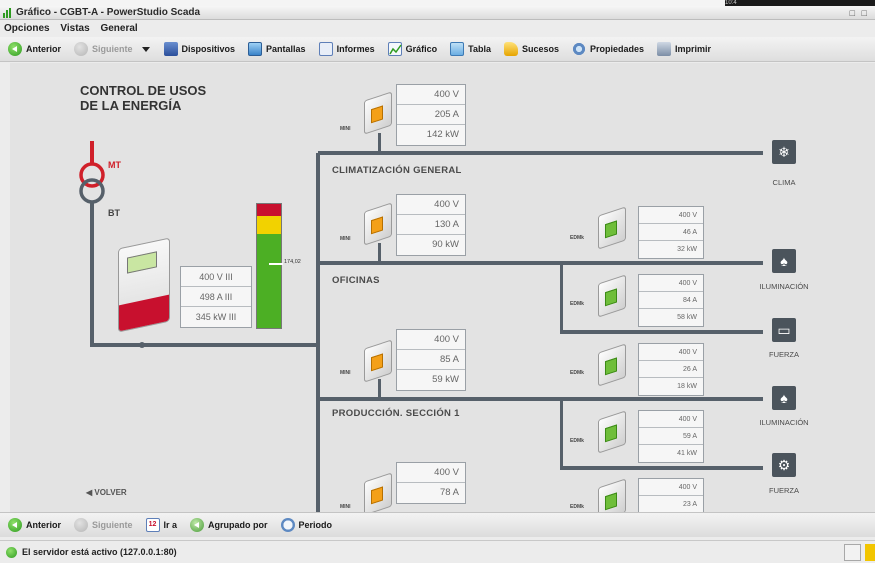  What do you see at coordinates (431, 205) in the screenshot?
I see `meter-oficinas-voltage: 400 V` at bounding box center [431, 205].